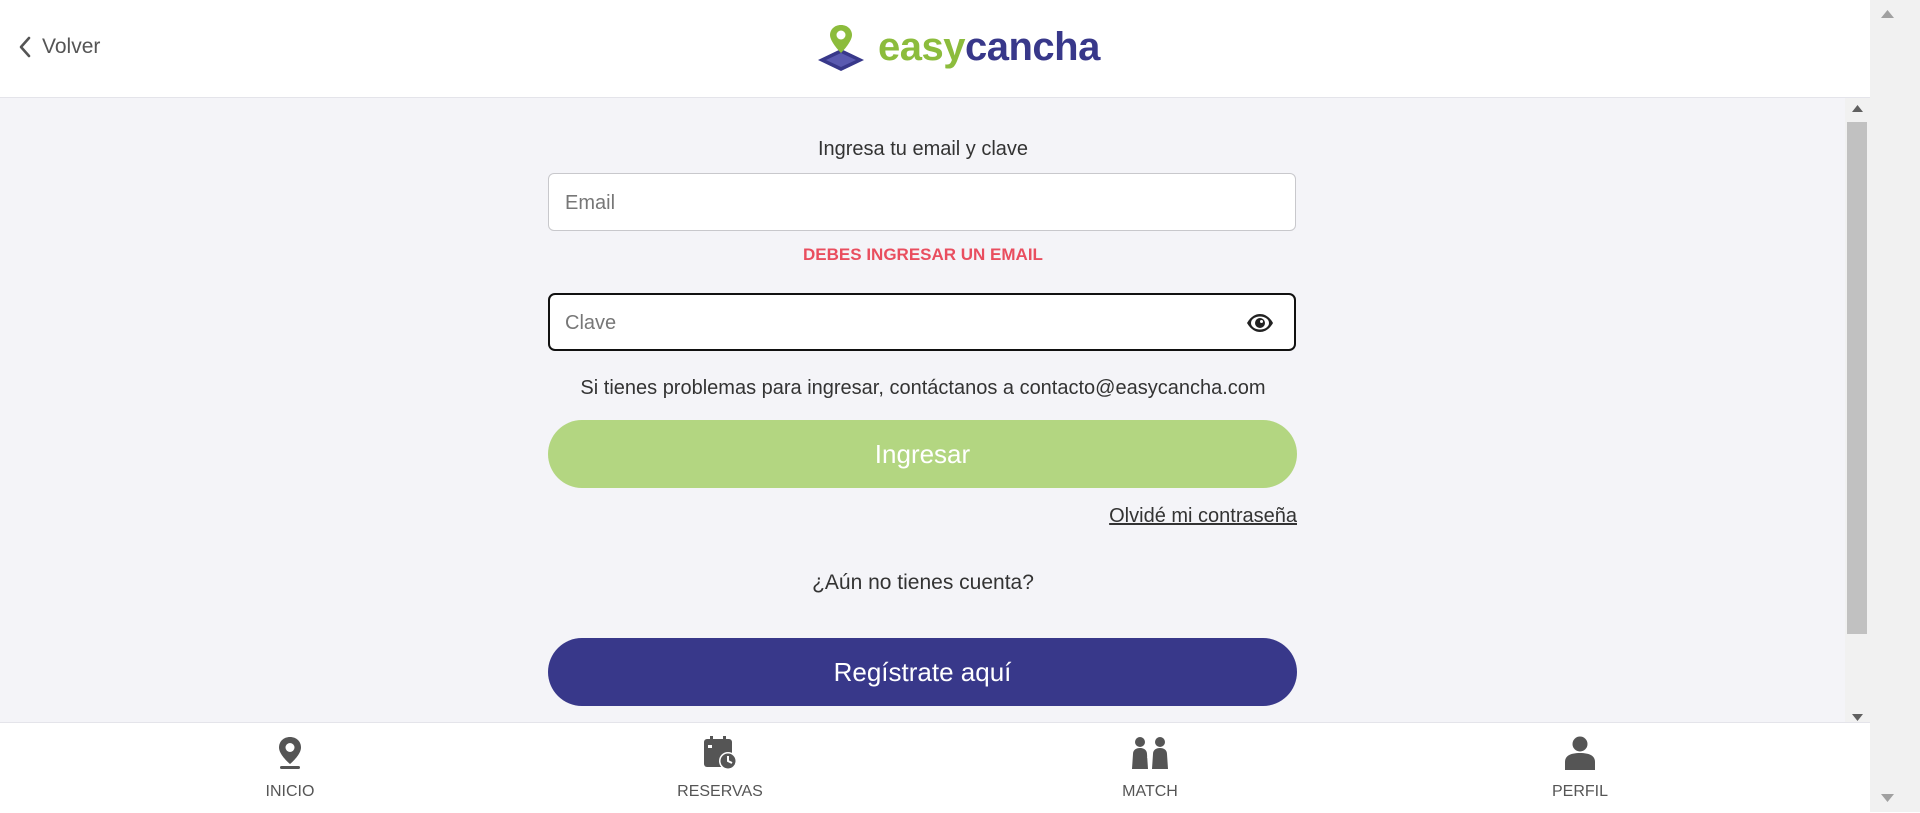 This screenshot has width=1920, height=813. I want to click on nav-item-match: MATCH, so click(1150, 768).